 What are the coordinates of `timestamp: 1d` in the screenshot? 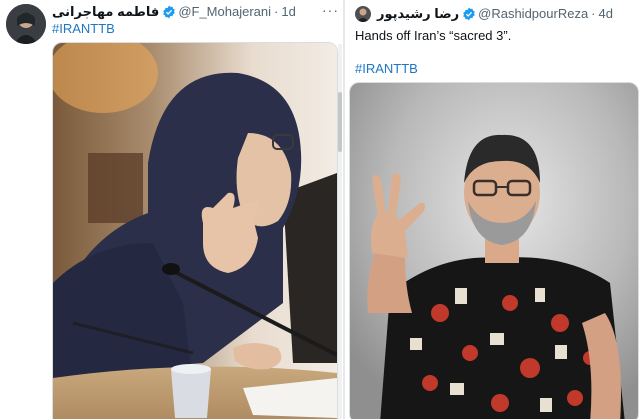 It's located at (288, 12).